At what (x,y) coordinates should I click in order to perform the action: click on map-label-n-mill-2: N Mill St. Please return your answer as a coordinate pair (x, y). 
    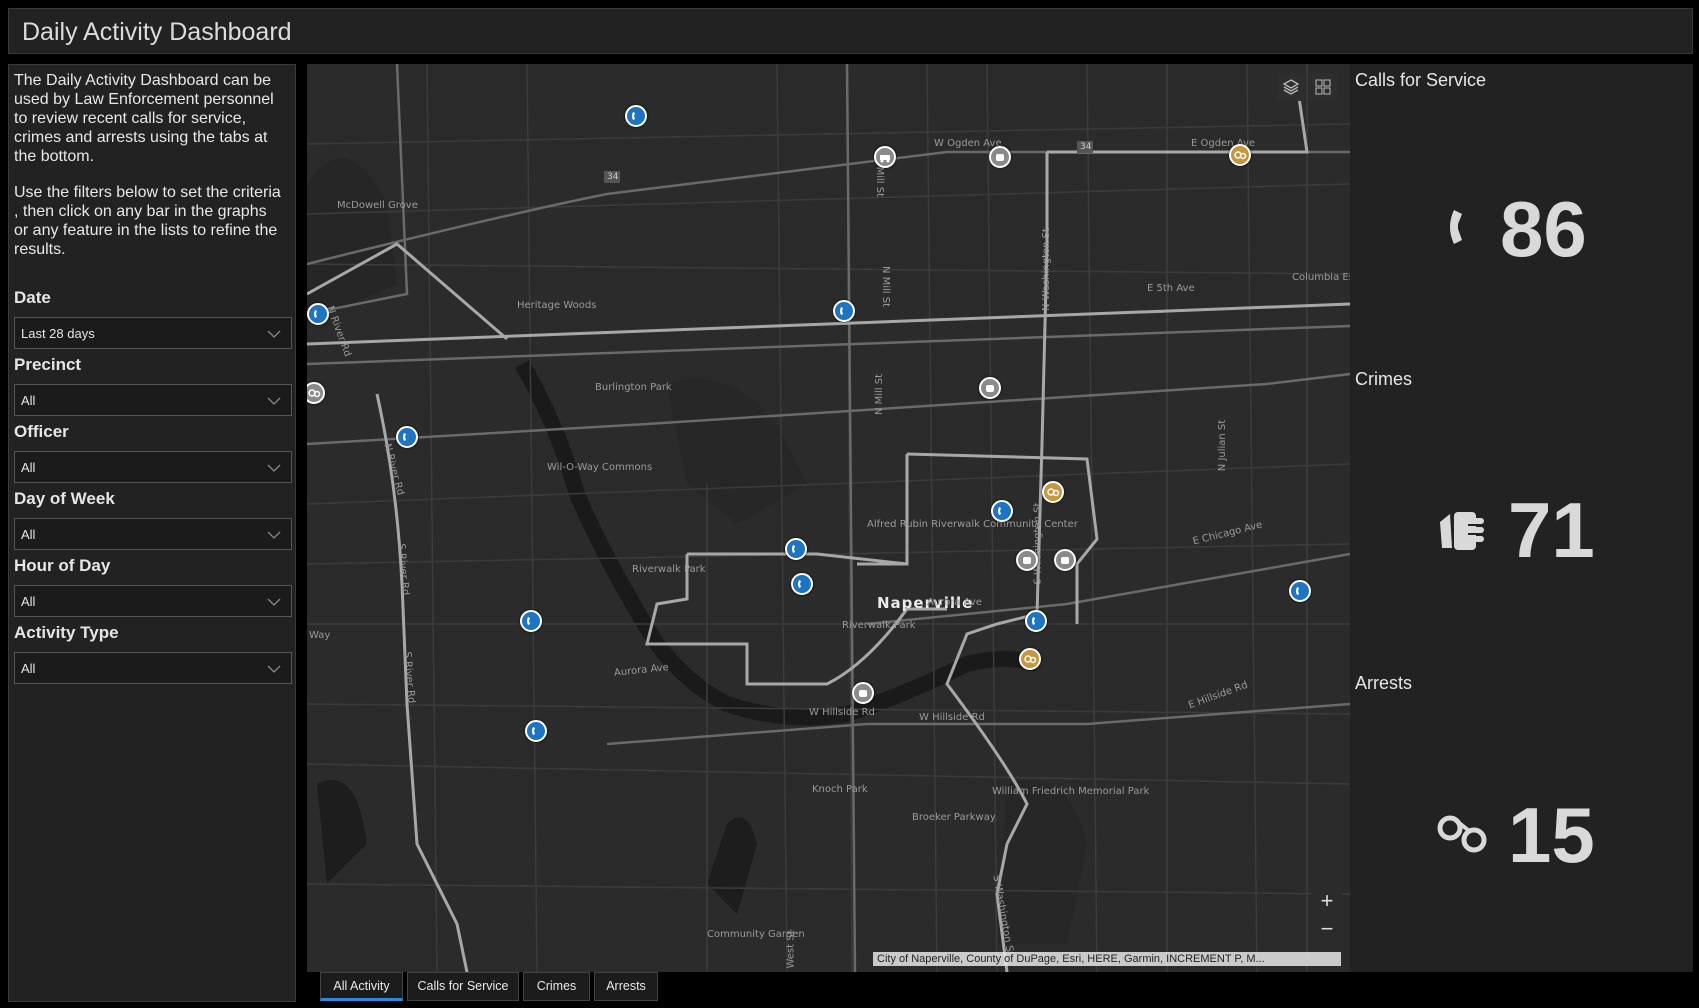
    Looking at the image, I should click on (886, 286).